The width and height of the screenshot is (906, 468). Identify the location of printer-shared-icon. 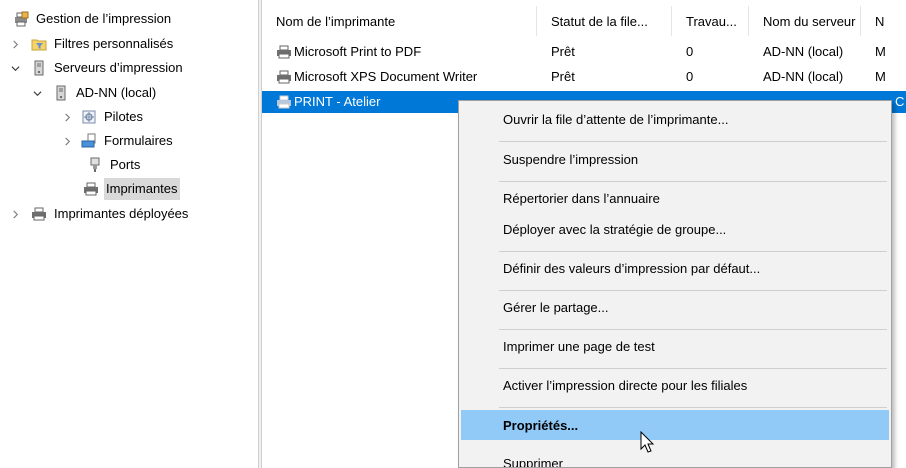
(284, 102).